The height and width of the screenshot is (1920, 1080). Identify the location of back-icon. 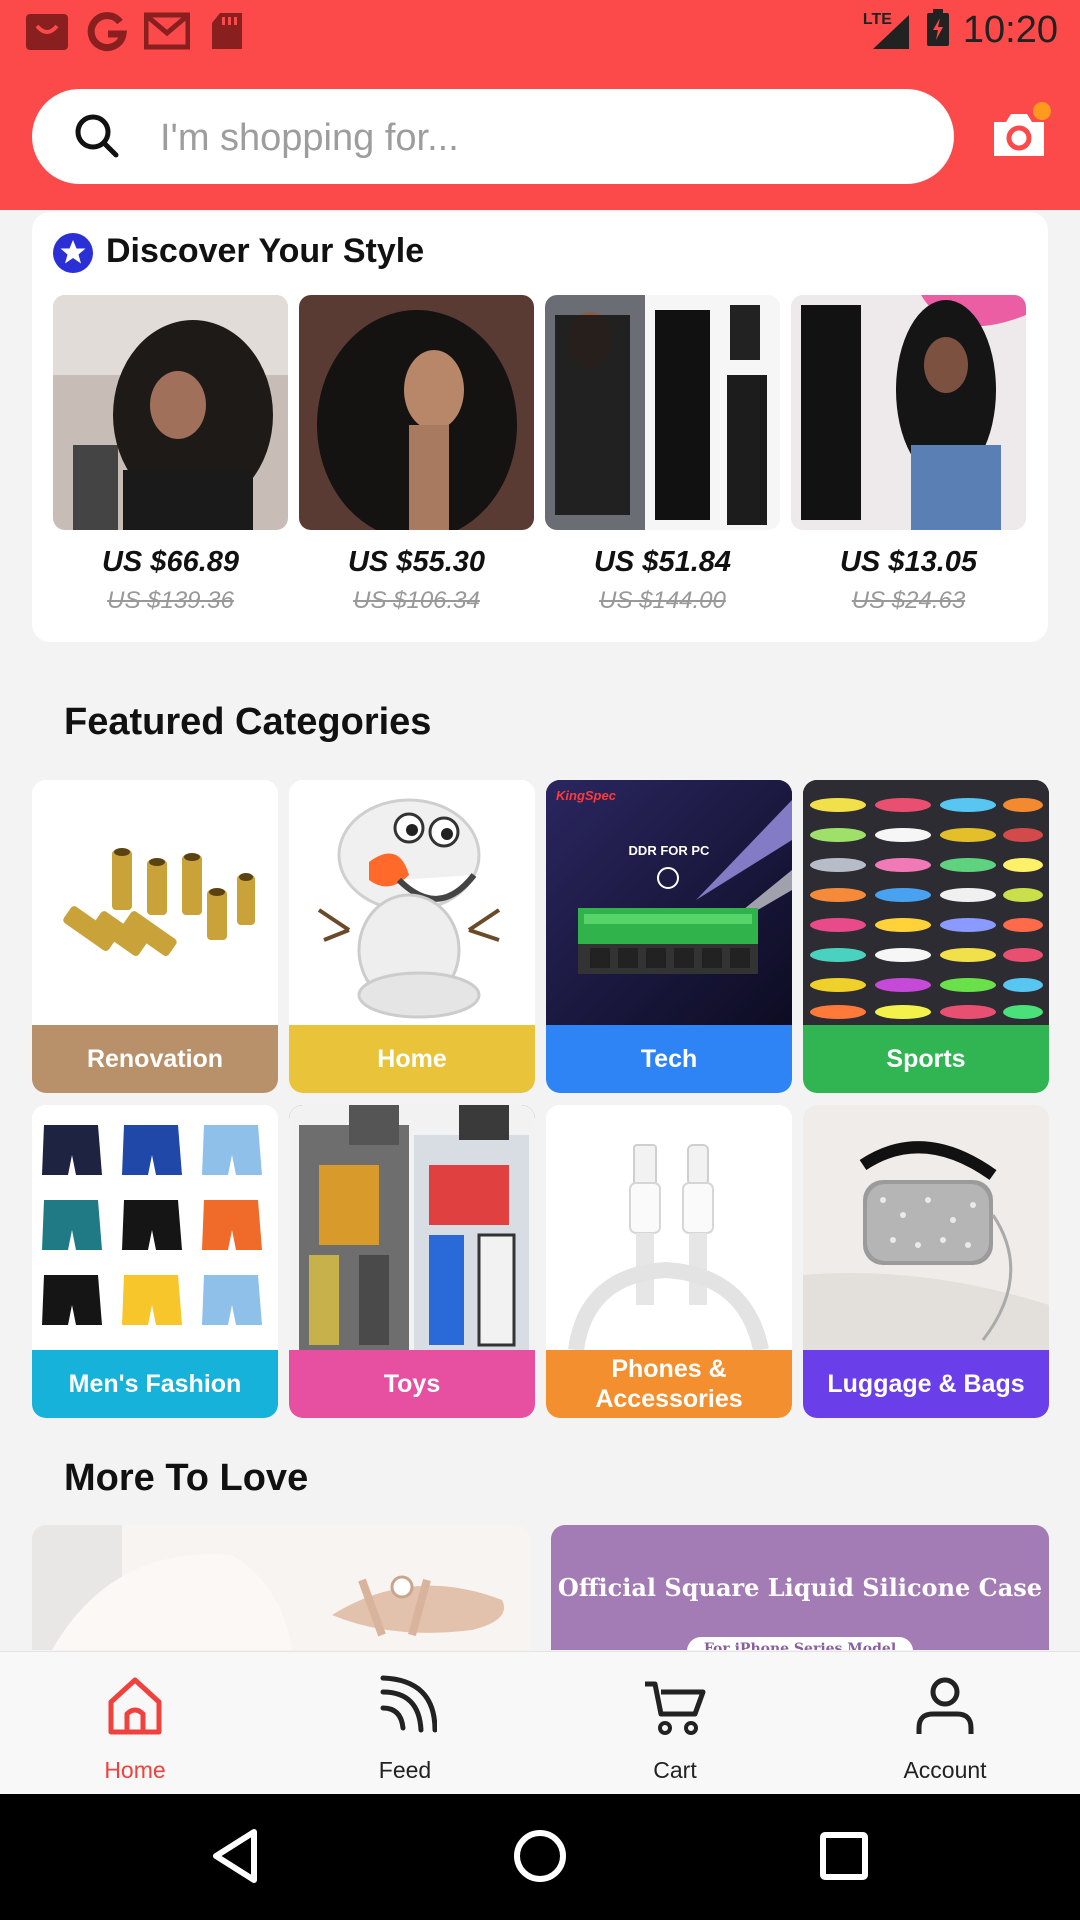
(236, 1856).